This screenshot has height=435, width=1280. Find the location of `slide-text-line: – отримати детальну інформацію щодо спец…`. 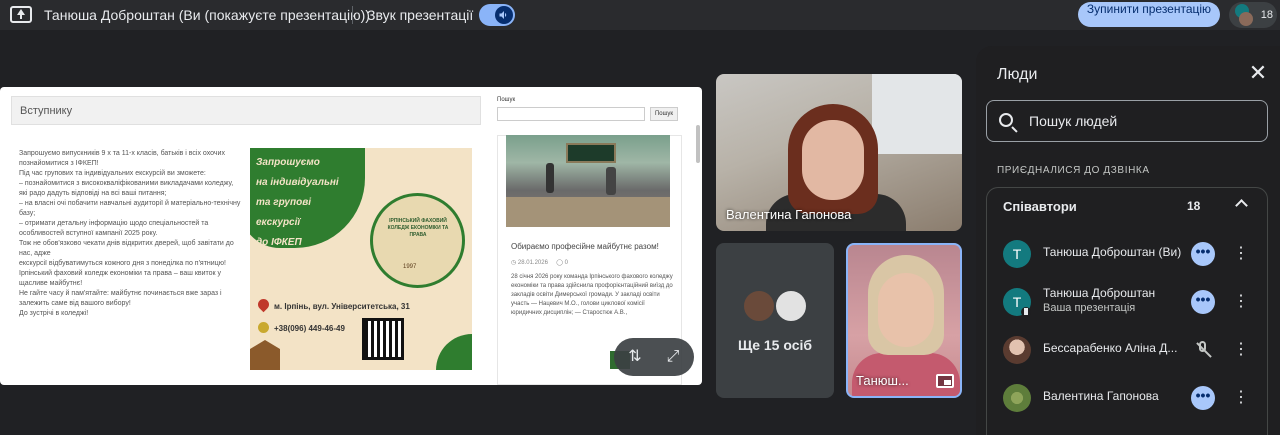

slide-text-line: – отримати детальну інформацію щодо спец… is located at coordinates (114, 228).